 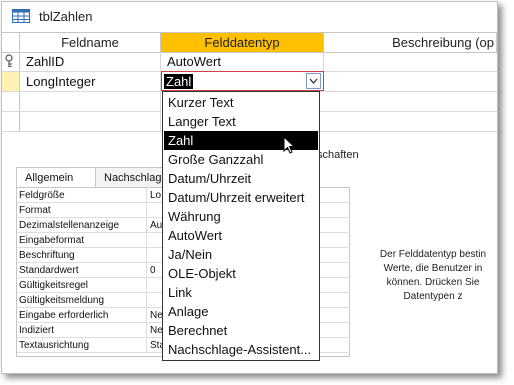 What do you see at coordinates (242, 61) in the screenshot?
I see `field-type-cell: AutoWert` at bounding box center [242, 61].